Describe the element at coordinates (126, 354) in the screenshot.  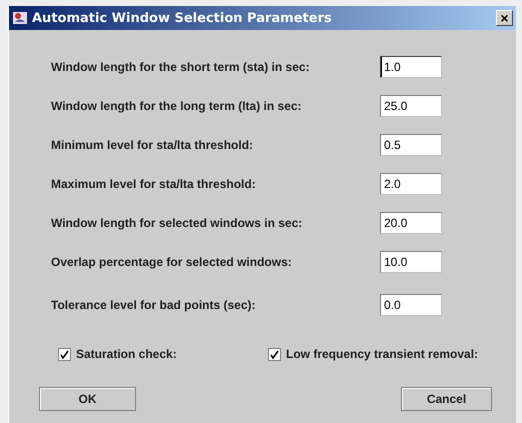
I see `checkbox-label: Saturation check:` at that location.